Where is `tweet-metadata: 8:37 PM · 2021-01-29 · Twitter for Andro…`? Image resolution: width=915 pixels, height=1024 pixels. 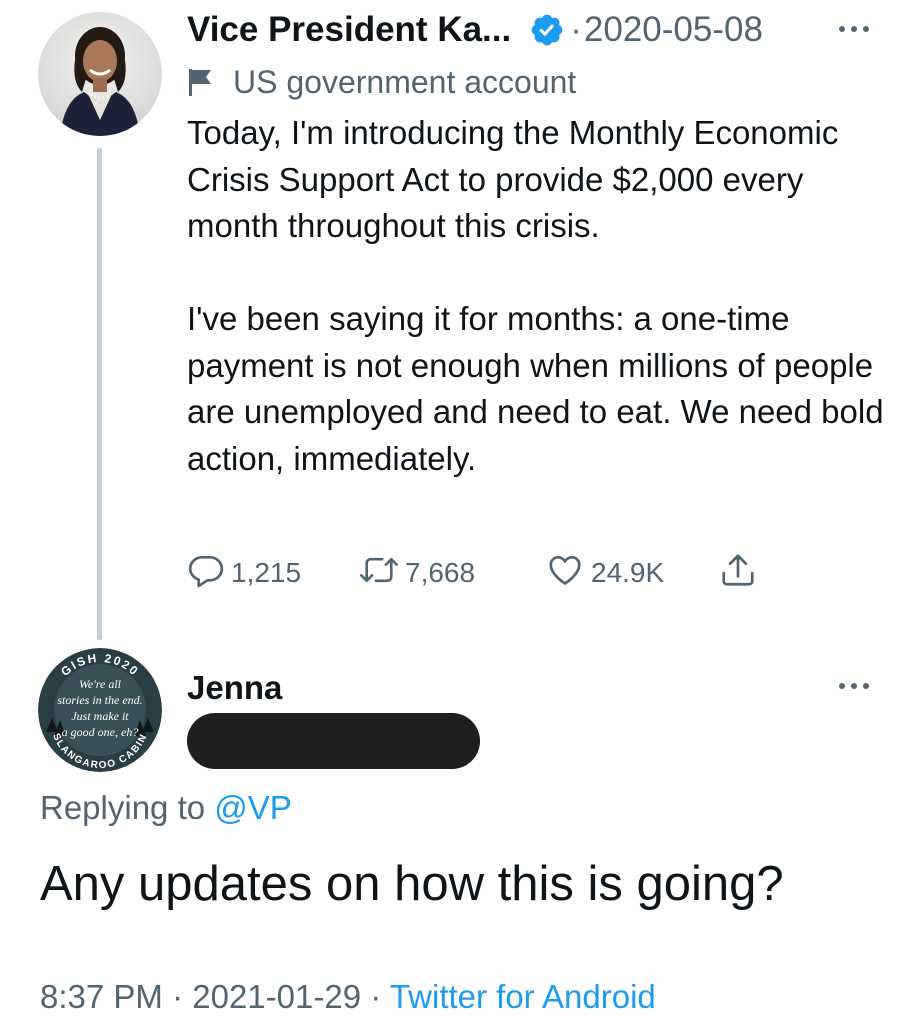 tweet-metadata: 8:37 PM · 2021-01-29 · Twitter for Andro… is located at coordinates (348, 997).